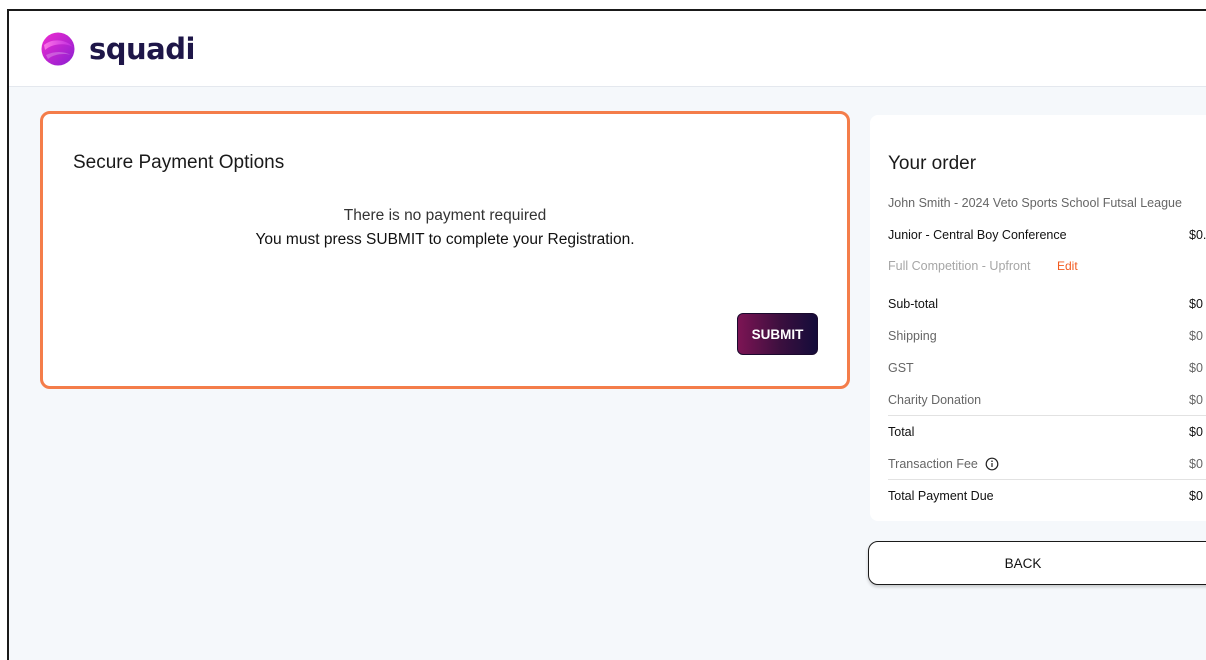 The image size is (1206, 660). Describe the element at coordinates (901, 368) in the screenshot. I see `gst-label: GST` at that location.